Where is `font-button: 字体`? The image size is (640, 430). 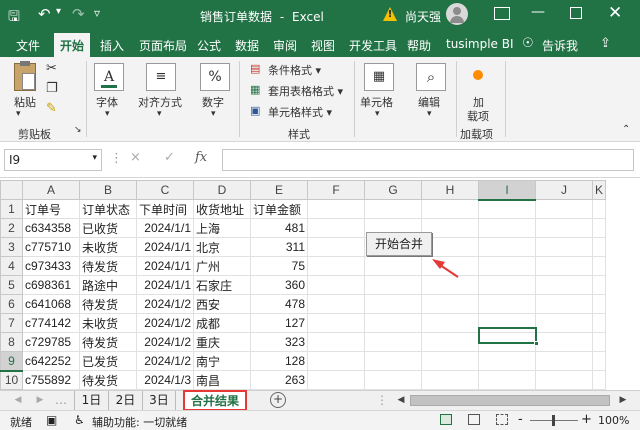 font-button: 字体 is located at coordinates (107, 102).